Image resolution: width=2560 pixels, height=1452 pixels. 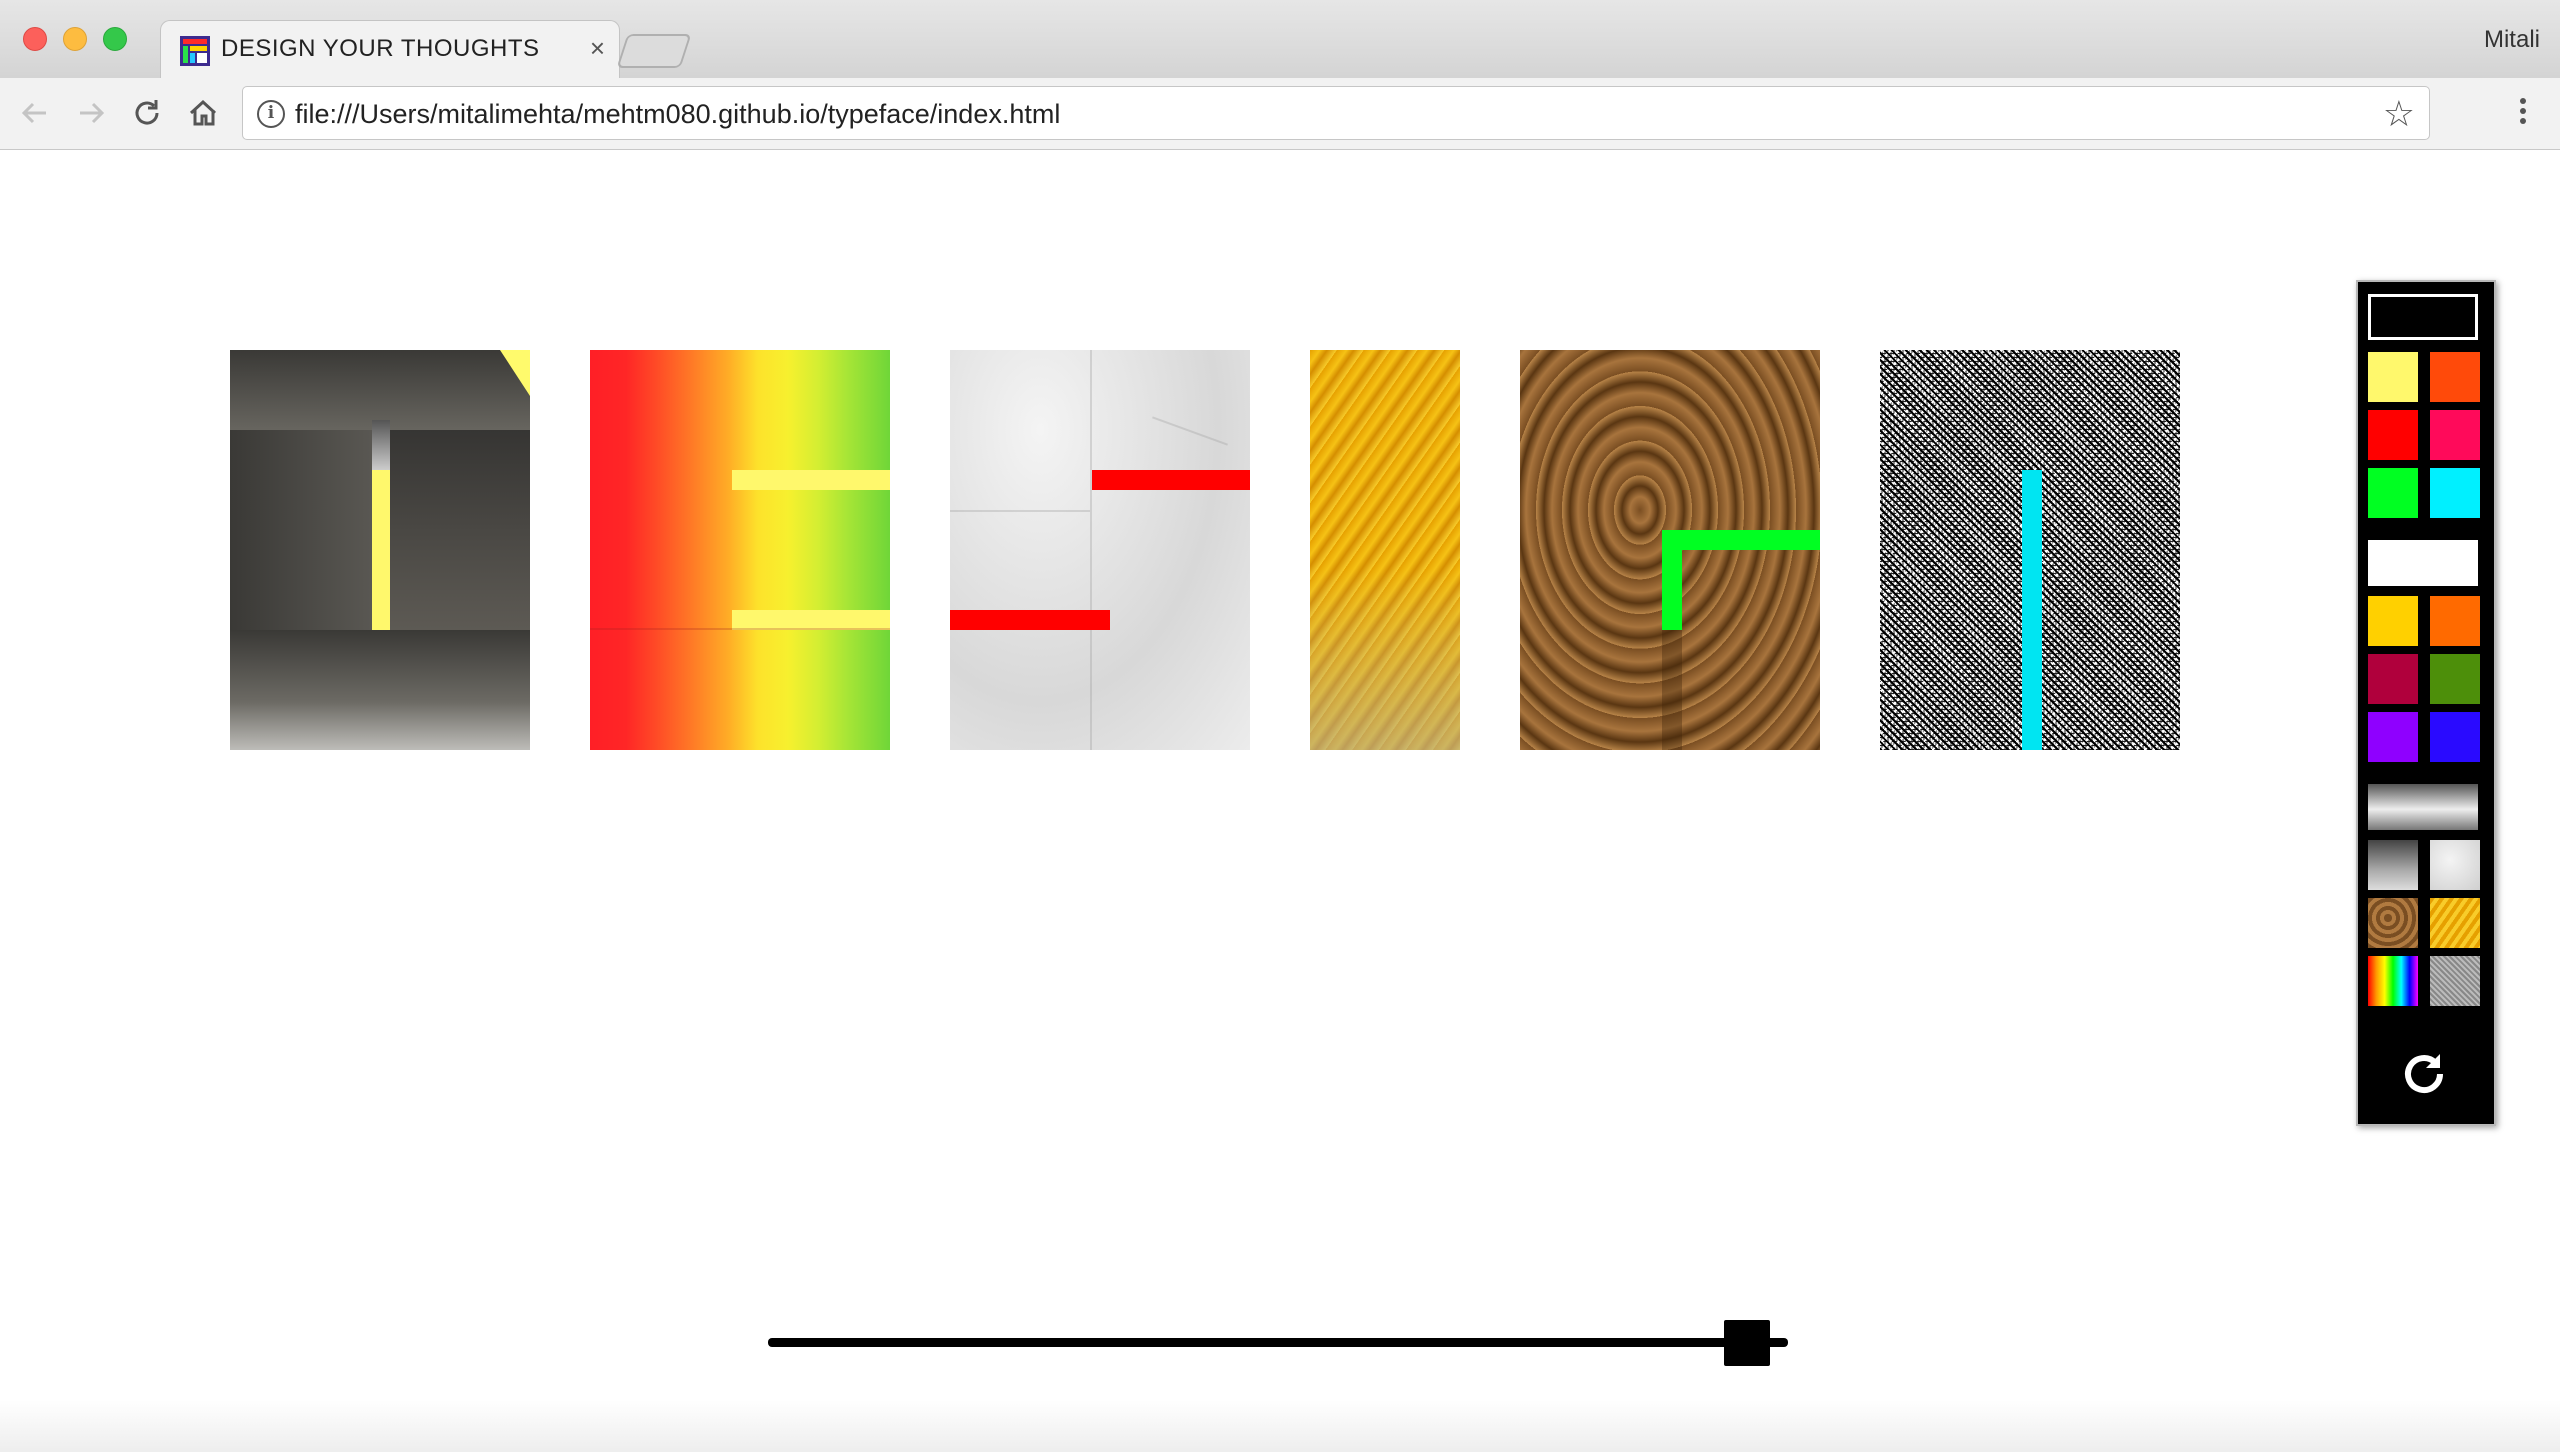 I want to click on swatch-green, so click(x=2393, y=493).